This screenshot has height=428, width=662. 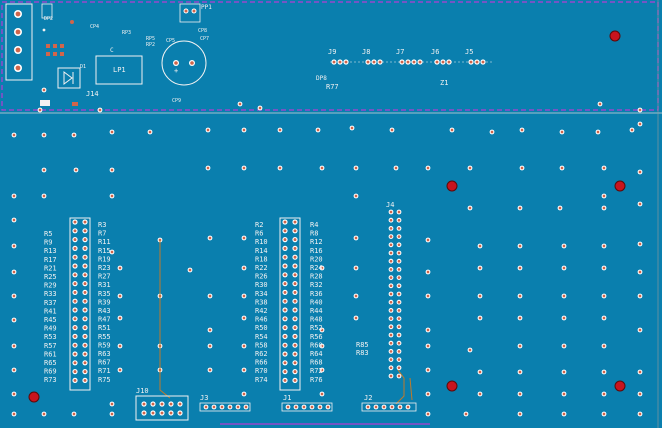 What do you see at coordinates (238, 407) in the screenshot?
I see `j3-pin-core` at bounding box center [238, 407].